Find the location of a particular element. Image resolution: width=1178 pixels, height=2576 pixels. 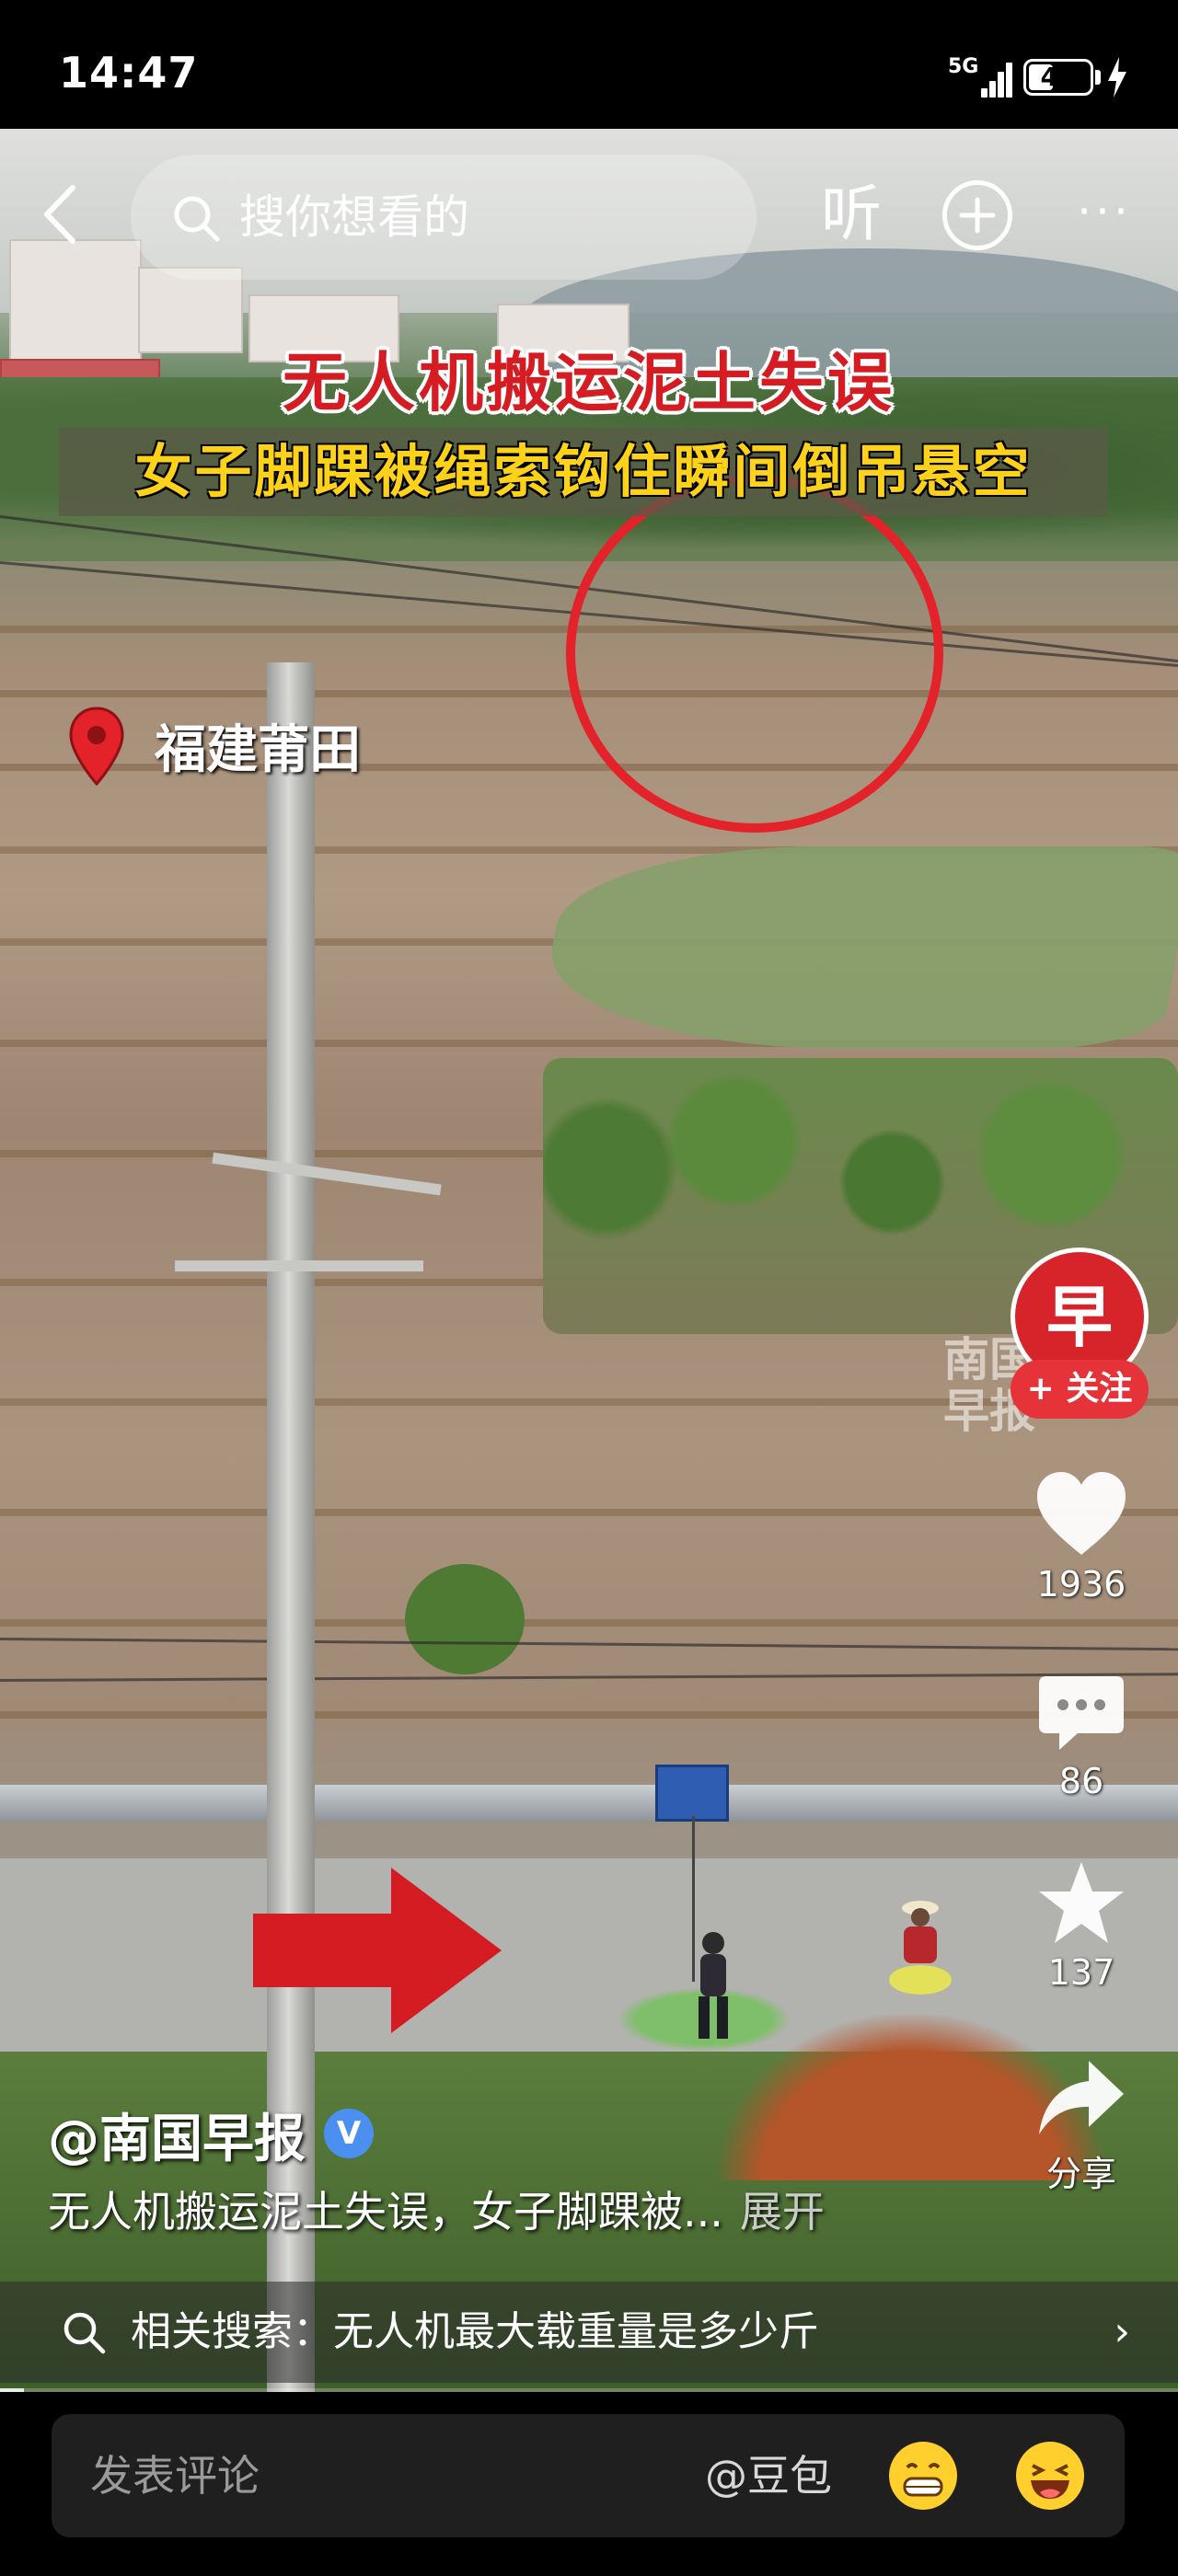

related-search-bar: 相关搜索：无人机最大载重量是多少斤 › is located at coordinates (589, 2332).